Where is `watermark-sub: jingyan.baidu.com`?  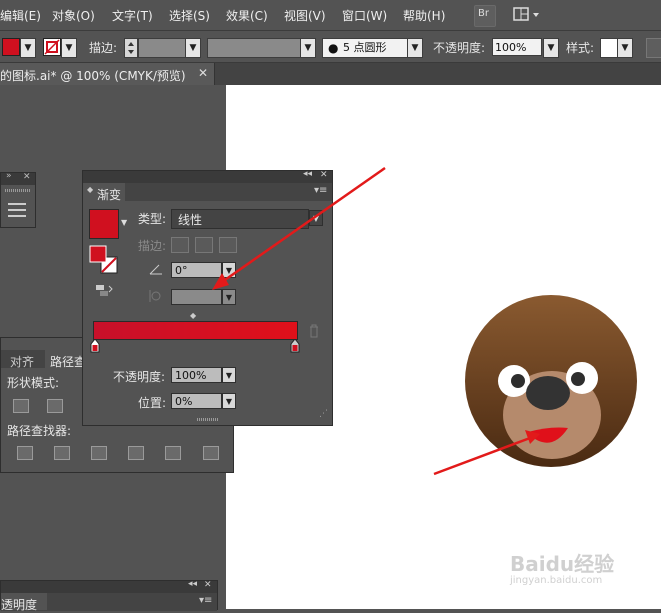 watermark-sub: jingyan.baidu.com is located at coordinates (556, 580).